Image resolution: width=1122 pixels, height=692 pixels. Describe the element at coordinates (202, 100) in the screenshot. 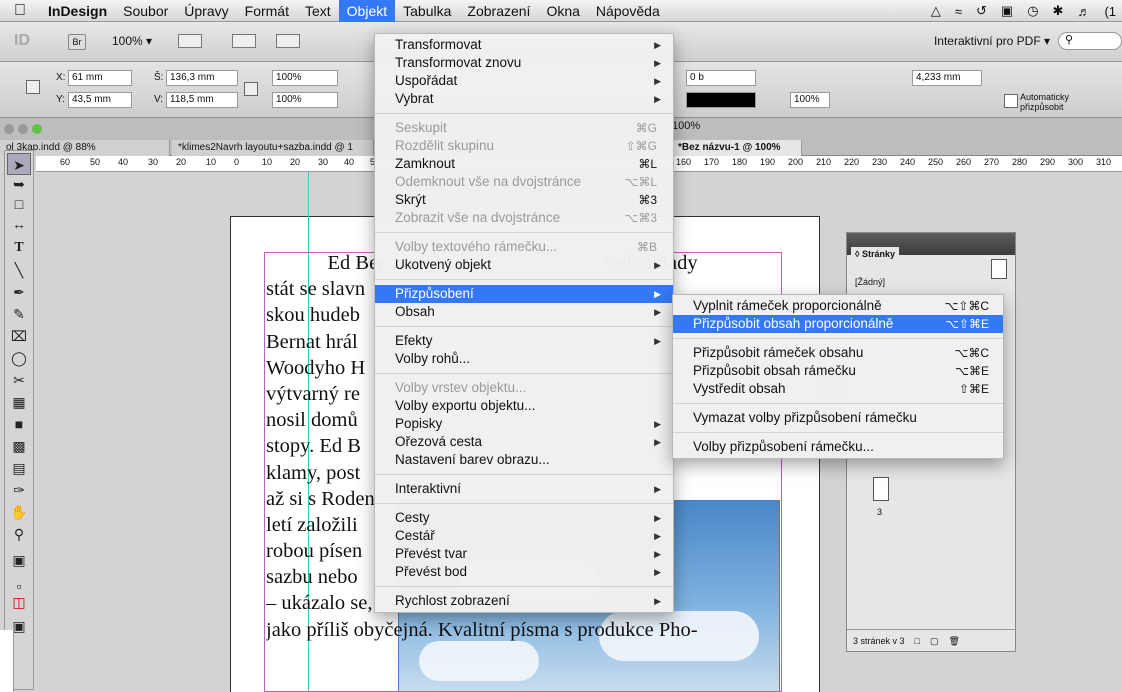

I see `height-field: 118,5 mm` at that location.